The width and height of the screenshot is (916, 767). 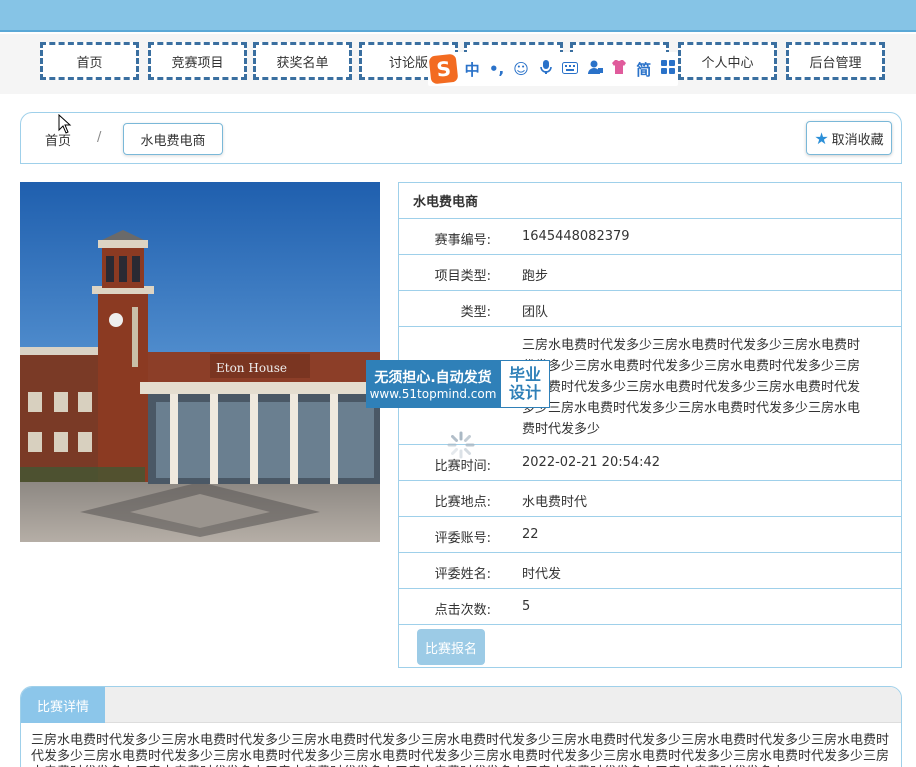 I want to click on field-label: 比赛地点:, so click(x=462, y=502).